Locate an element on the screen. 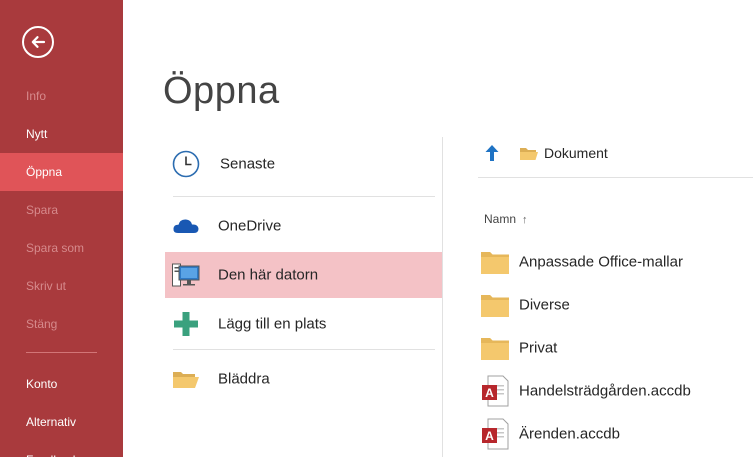  place-onedrive: OneDrive is located at coordinates (303, 226).